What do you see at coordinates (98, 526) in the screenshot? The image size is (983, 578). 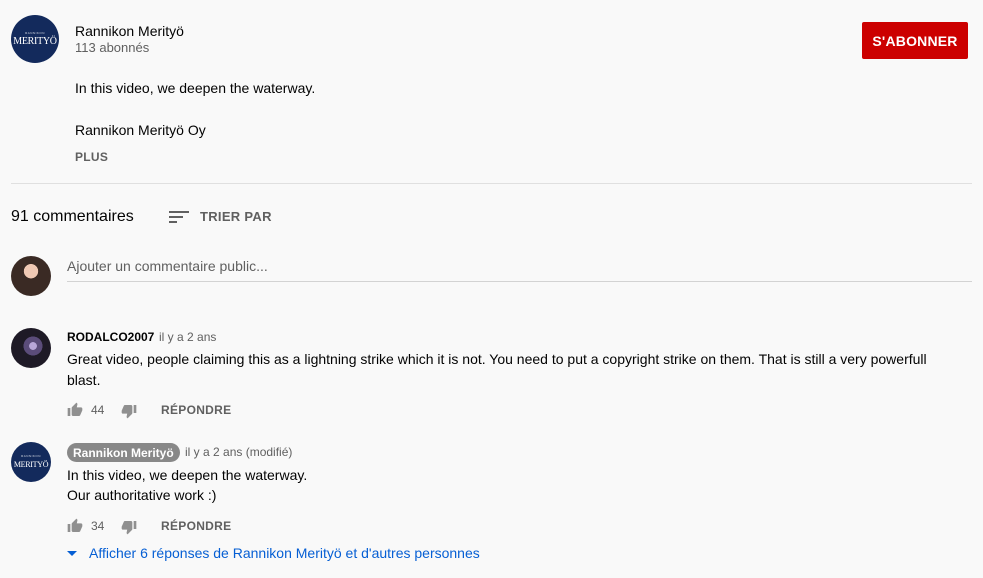 I see `like-count: 34` at bounding box center [98, 526].